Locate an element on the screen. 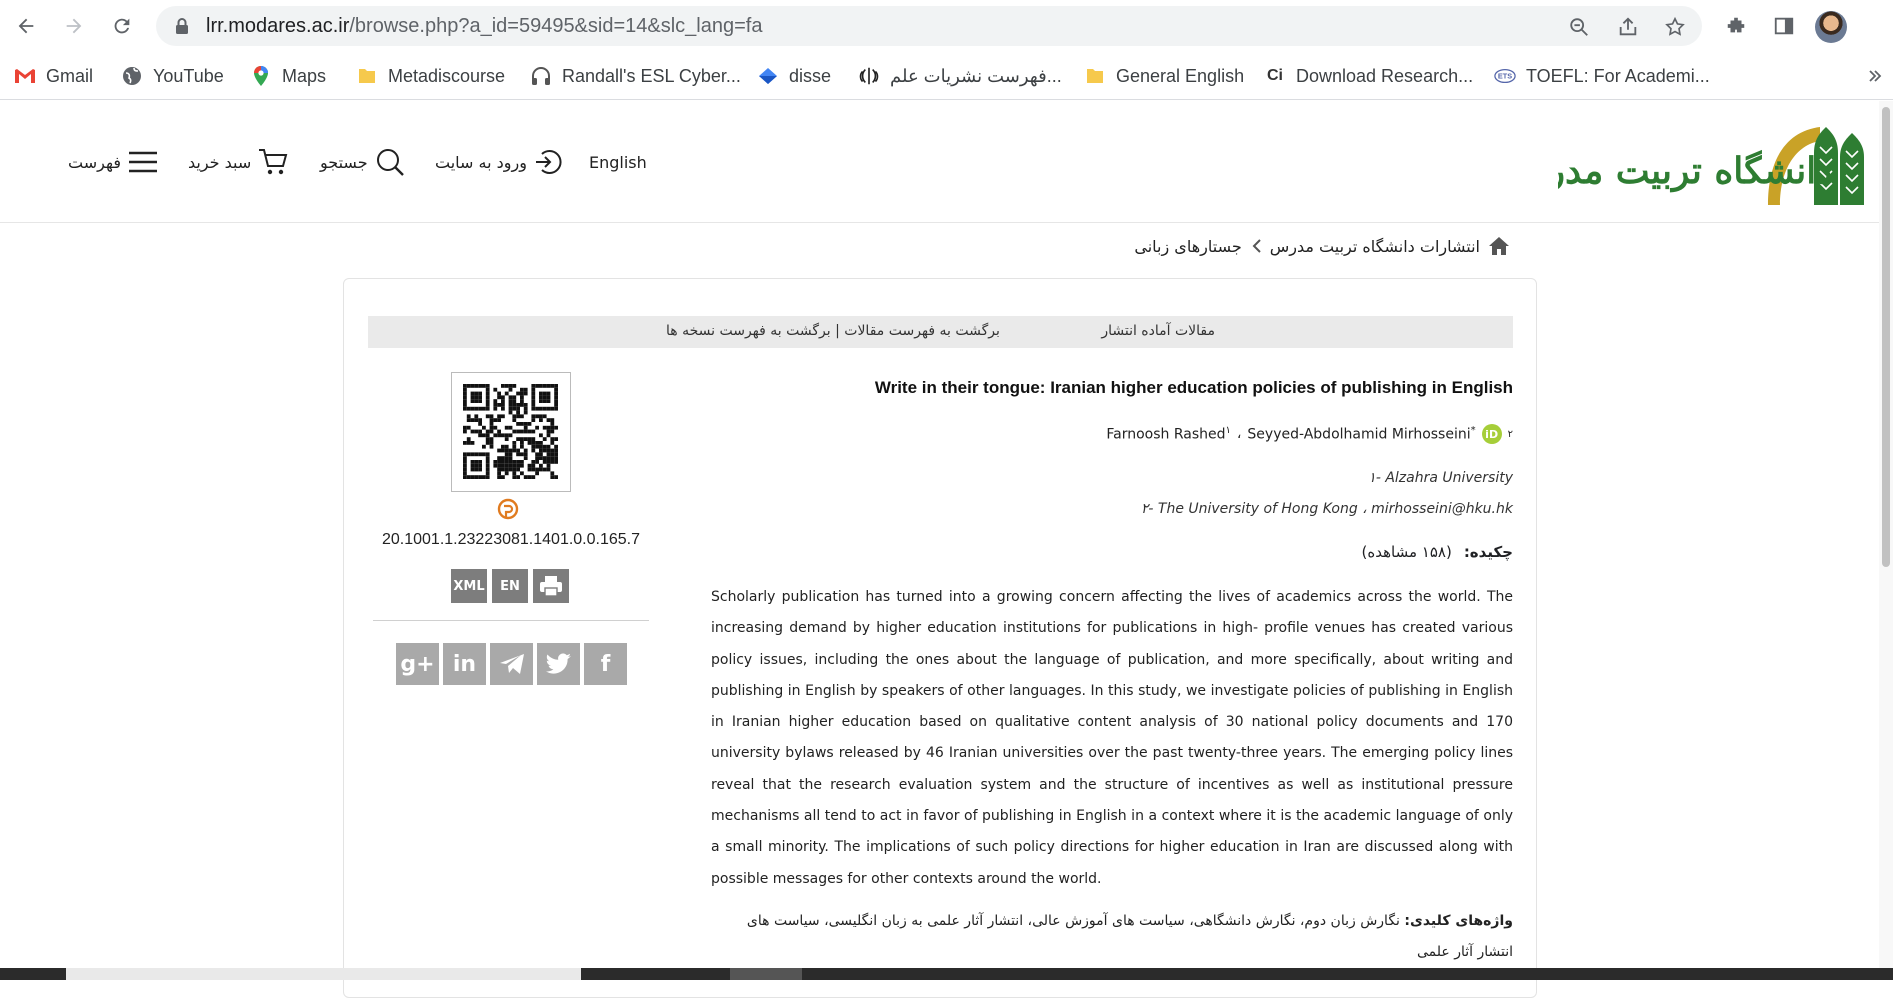 The height and width of the screenshot is (998, 1893). orcid-icon: iD is located at coordinates (1491, 434).